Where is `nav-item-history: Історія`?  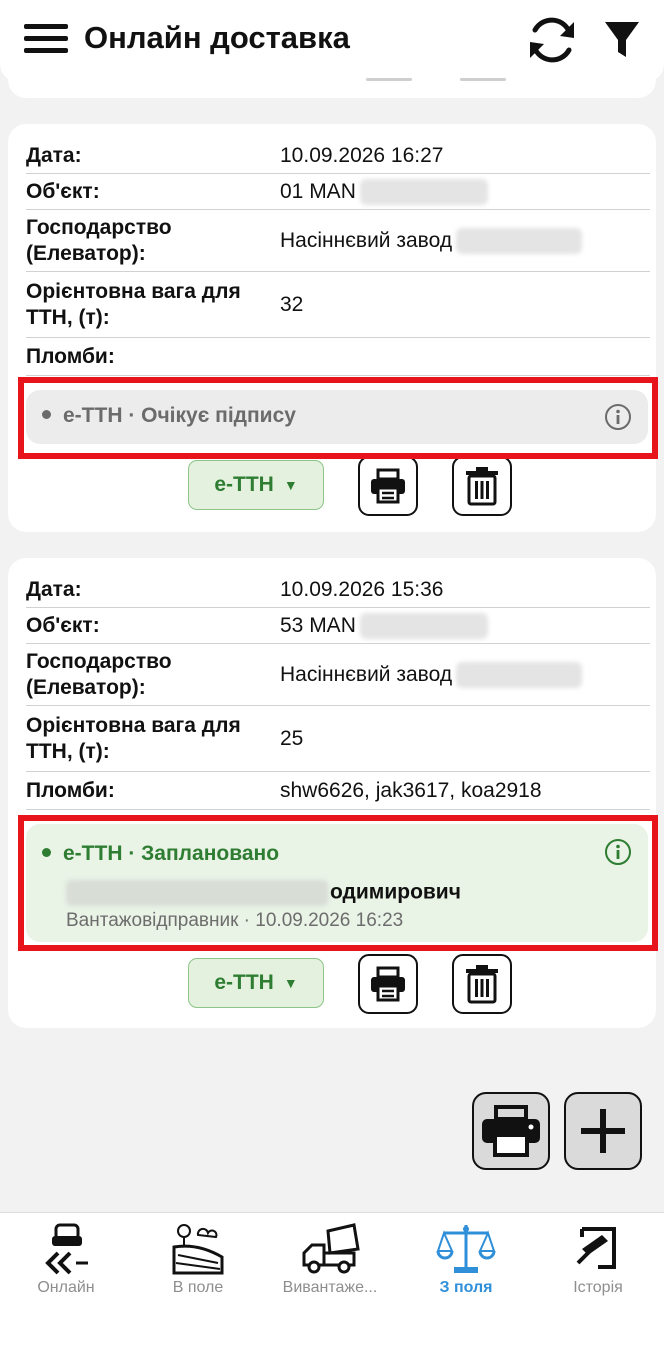 nav-item-history: Історія is located at coordinates (598, 1263).